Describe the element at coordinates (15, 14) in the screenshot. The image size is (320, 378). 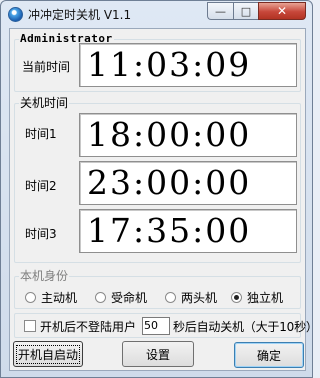
I see `app-icon` at that location.